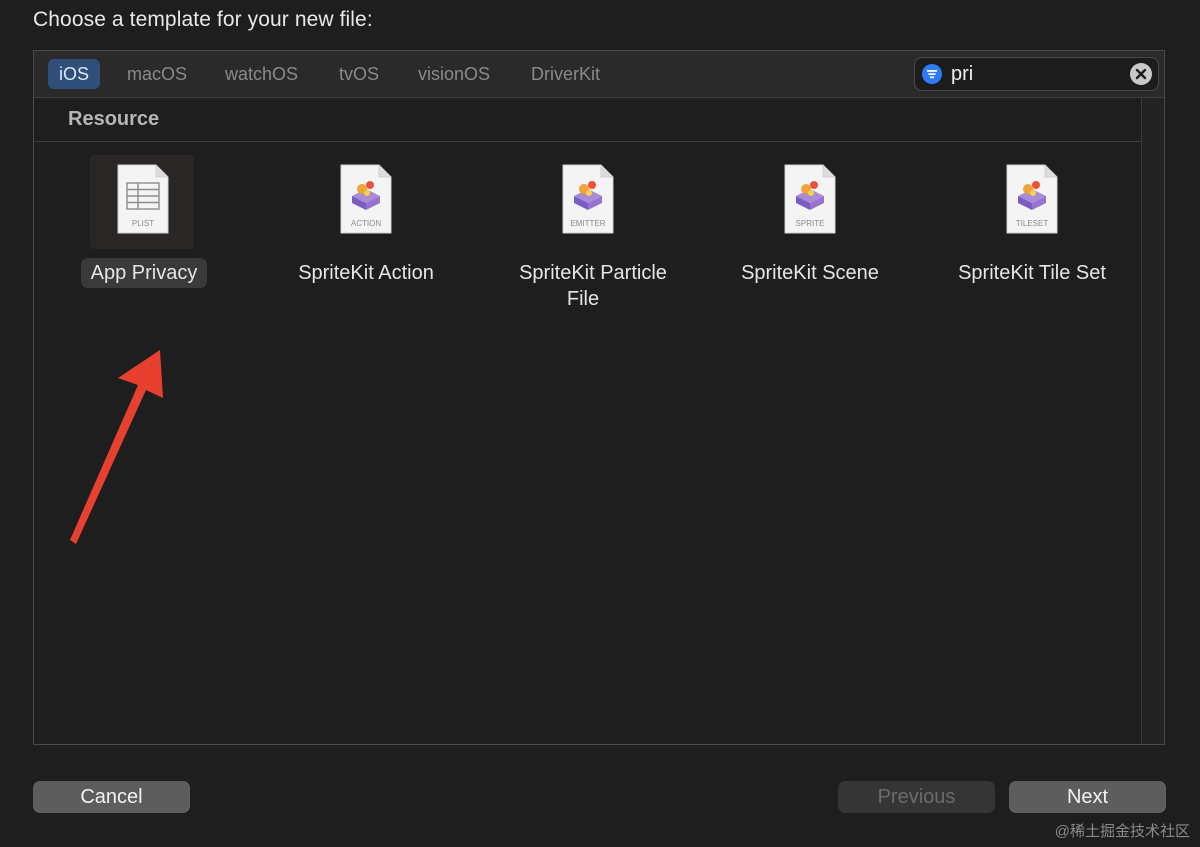 Image resolution: width=1200 pixels, height=847 pixels. Describe the element at coordinates (366, 223) in the screenshot. I see `svg-text: ACTION` at that location.